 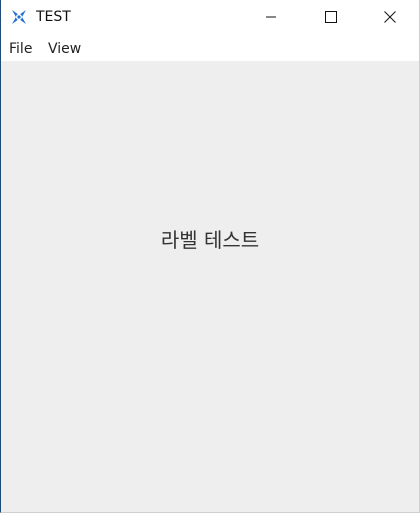 What do you see at coordinates (19, 17) in the screenshot?
I see `app-logo-icon` at bounding box center [19, 17].